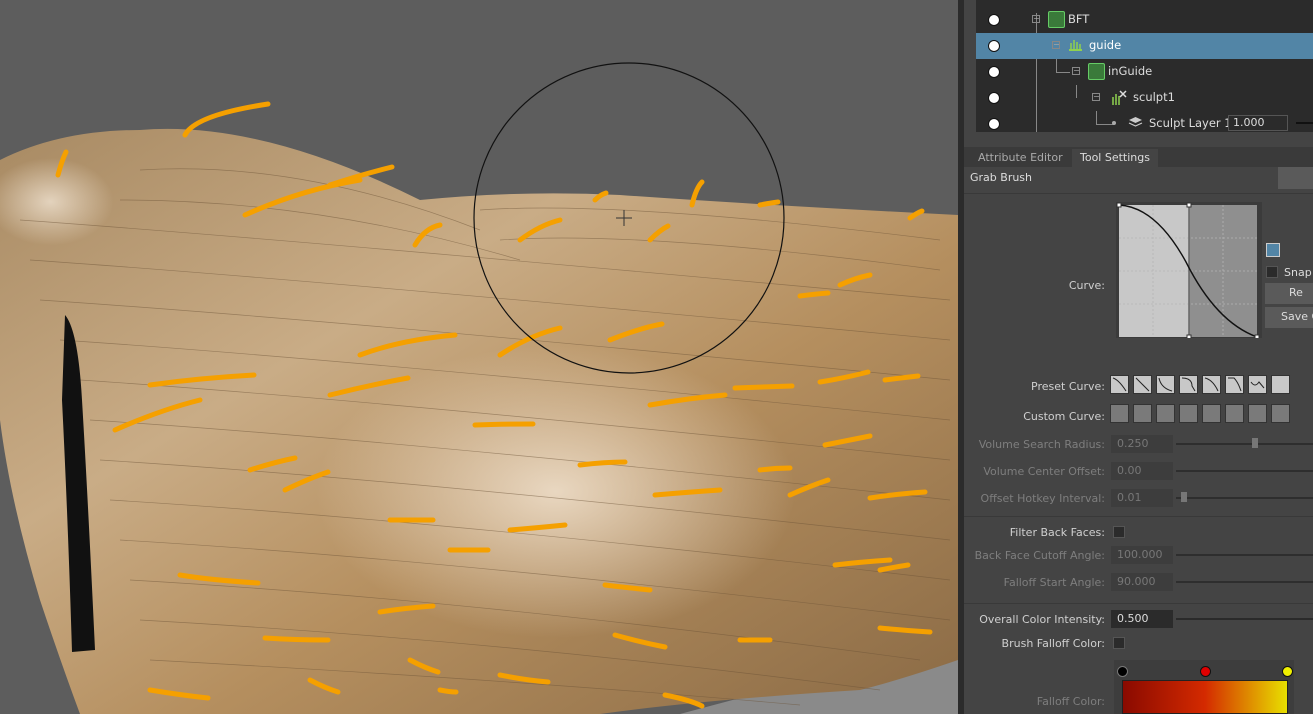  What do you see at coordinates (1142, 555) in the screenshot?
I see `back-face-cutoff-angle-field: 100.000` at bounding box center [1142, 555].